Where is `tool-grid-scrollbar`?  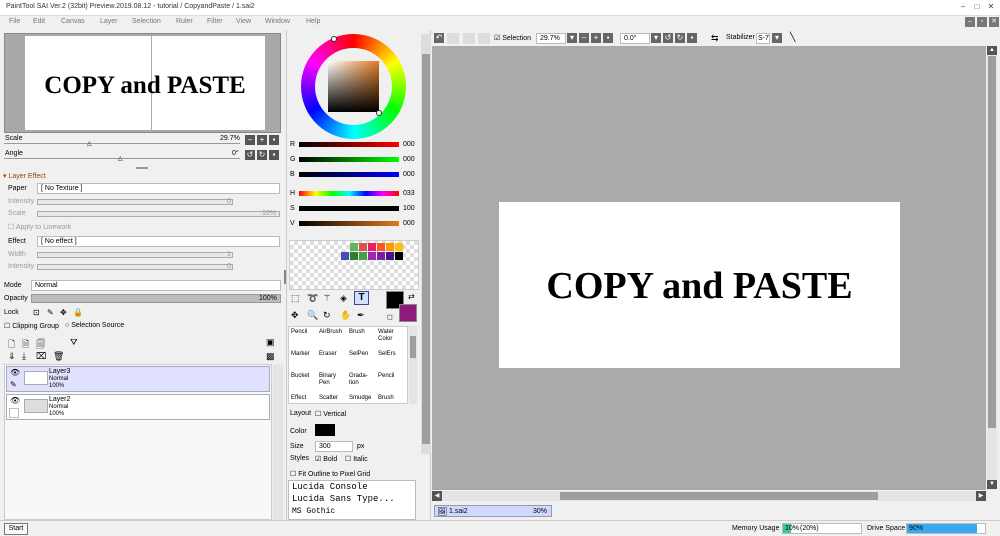 tool-grid-scrollbar is located at coordinates (413, 365).